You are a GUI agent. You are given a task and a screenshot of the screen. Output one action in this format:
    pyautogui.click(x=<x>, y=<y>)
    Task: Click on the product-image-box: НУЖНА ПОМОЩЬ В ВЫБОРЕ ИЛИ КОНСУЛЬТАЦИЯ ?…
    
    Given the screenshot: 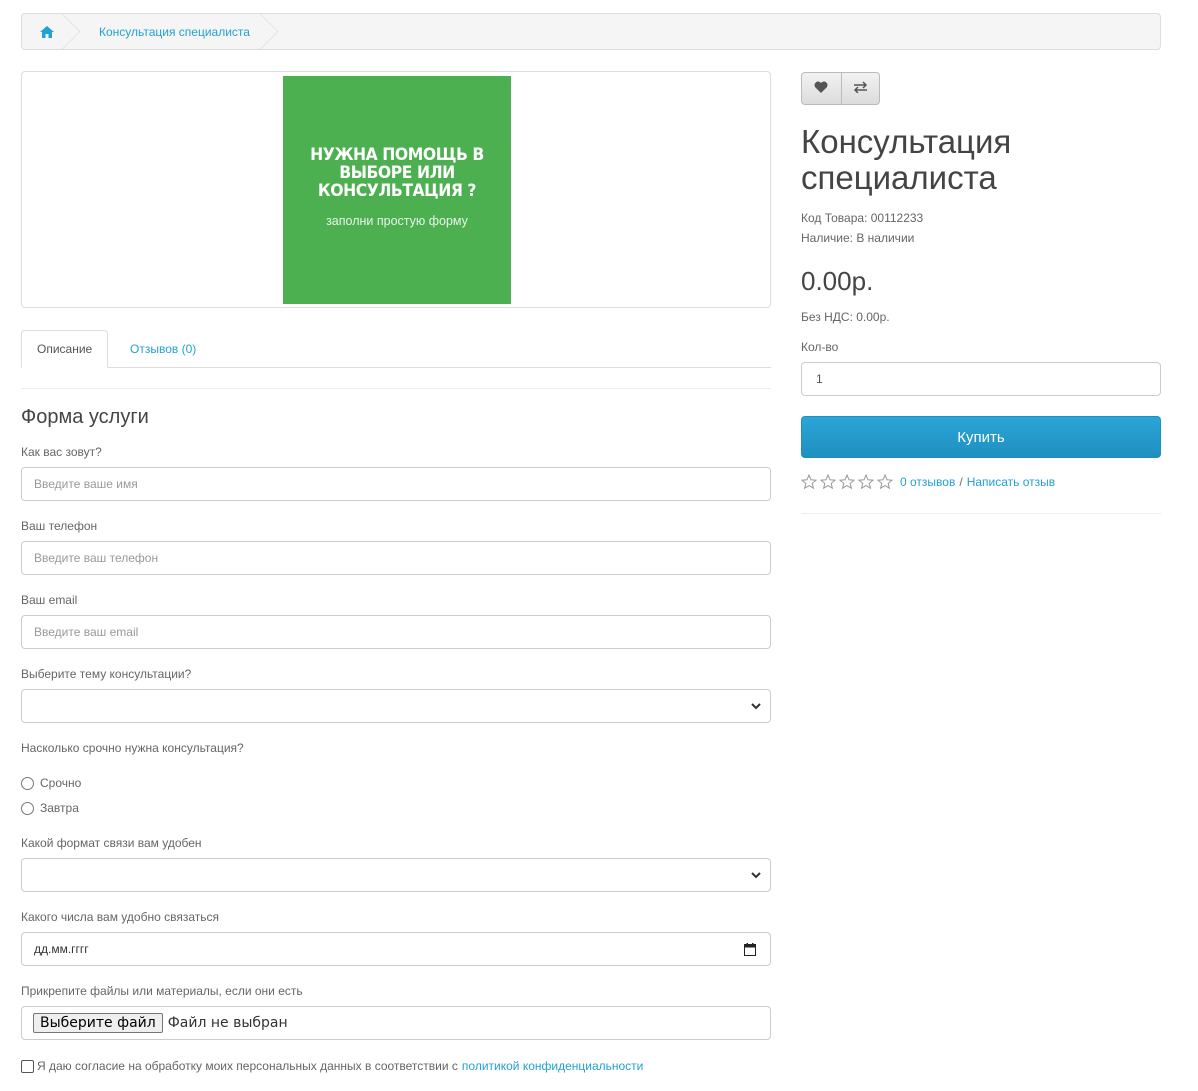 What is the action you would take?
    pyautogui.click(x=396, y=189)
    